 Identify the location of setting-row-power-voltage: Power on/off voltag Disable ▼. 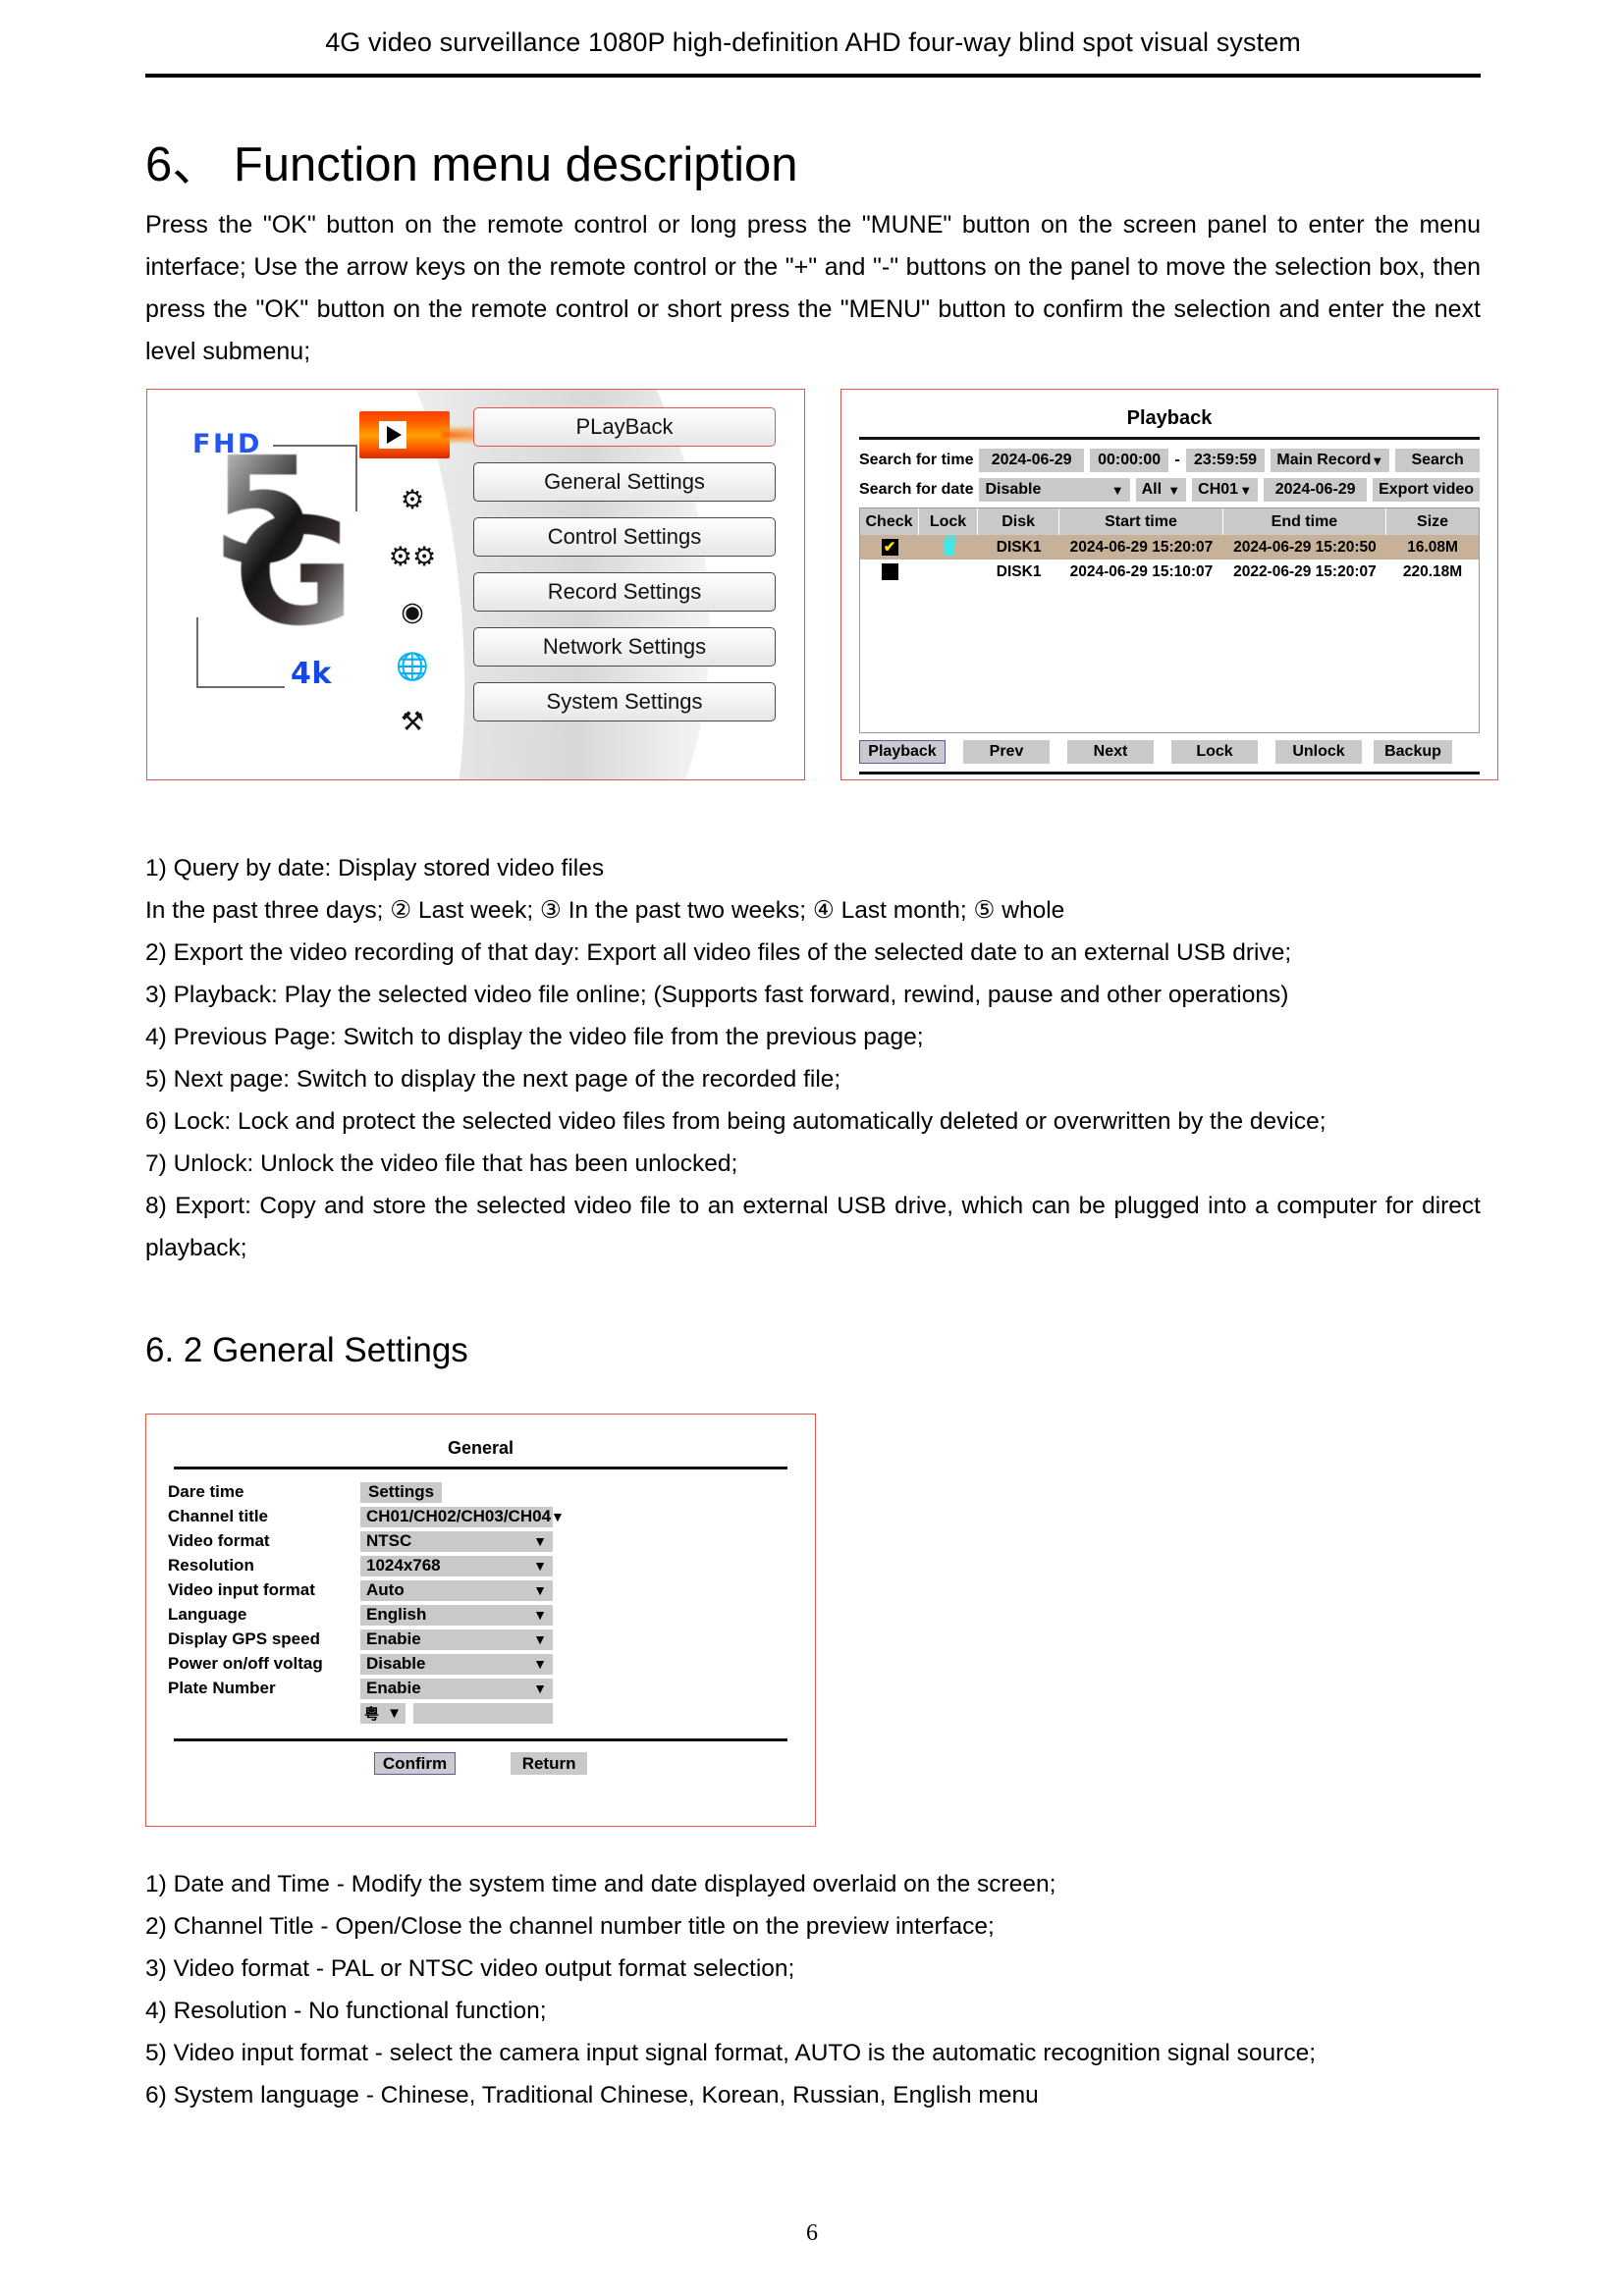
(480, 1664).